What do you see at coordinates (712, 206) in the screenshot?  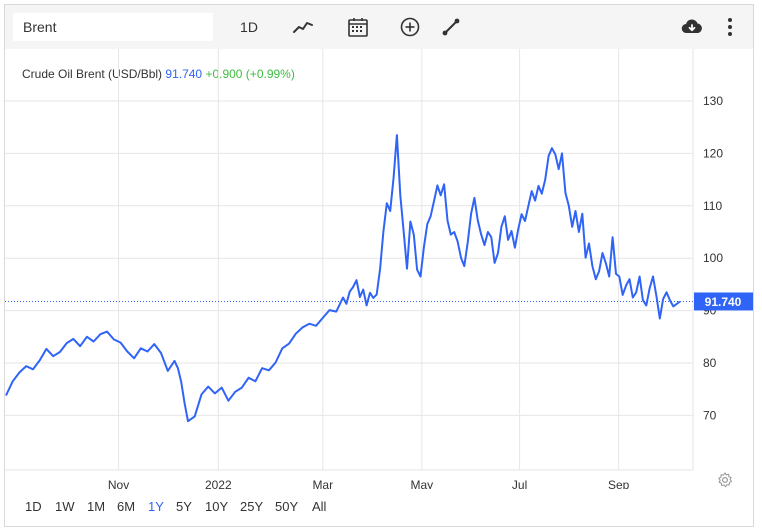 I see `y-tick-label: 110` at bounding box center [712, 206].